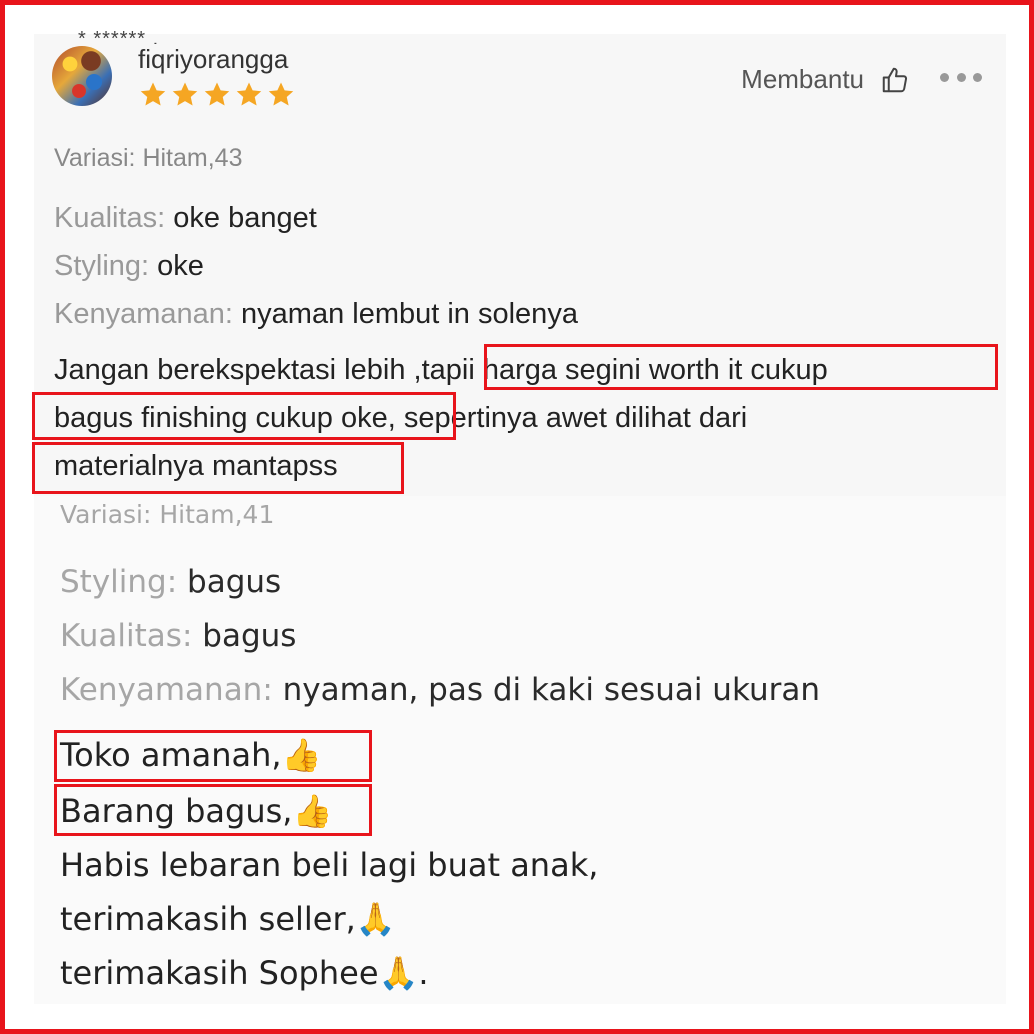  I want to click on helpful-label: Membantu, so click(802, 79).